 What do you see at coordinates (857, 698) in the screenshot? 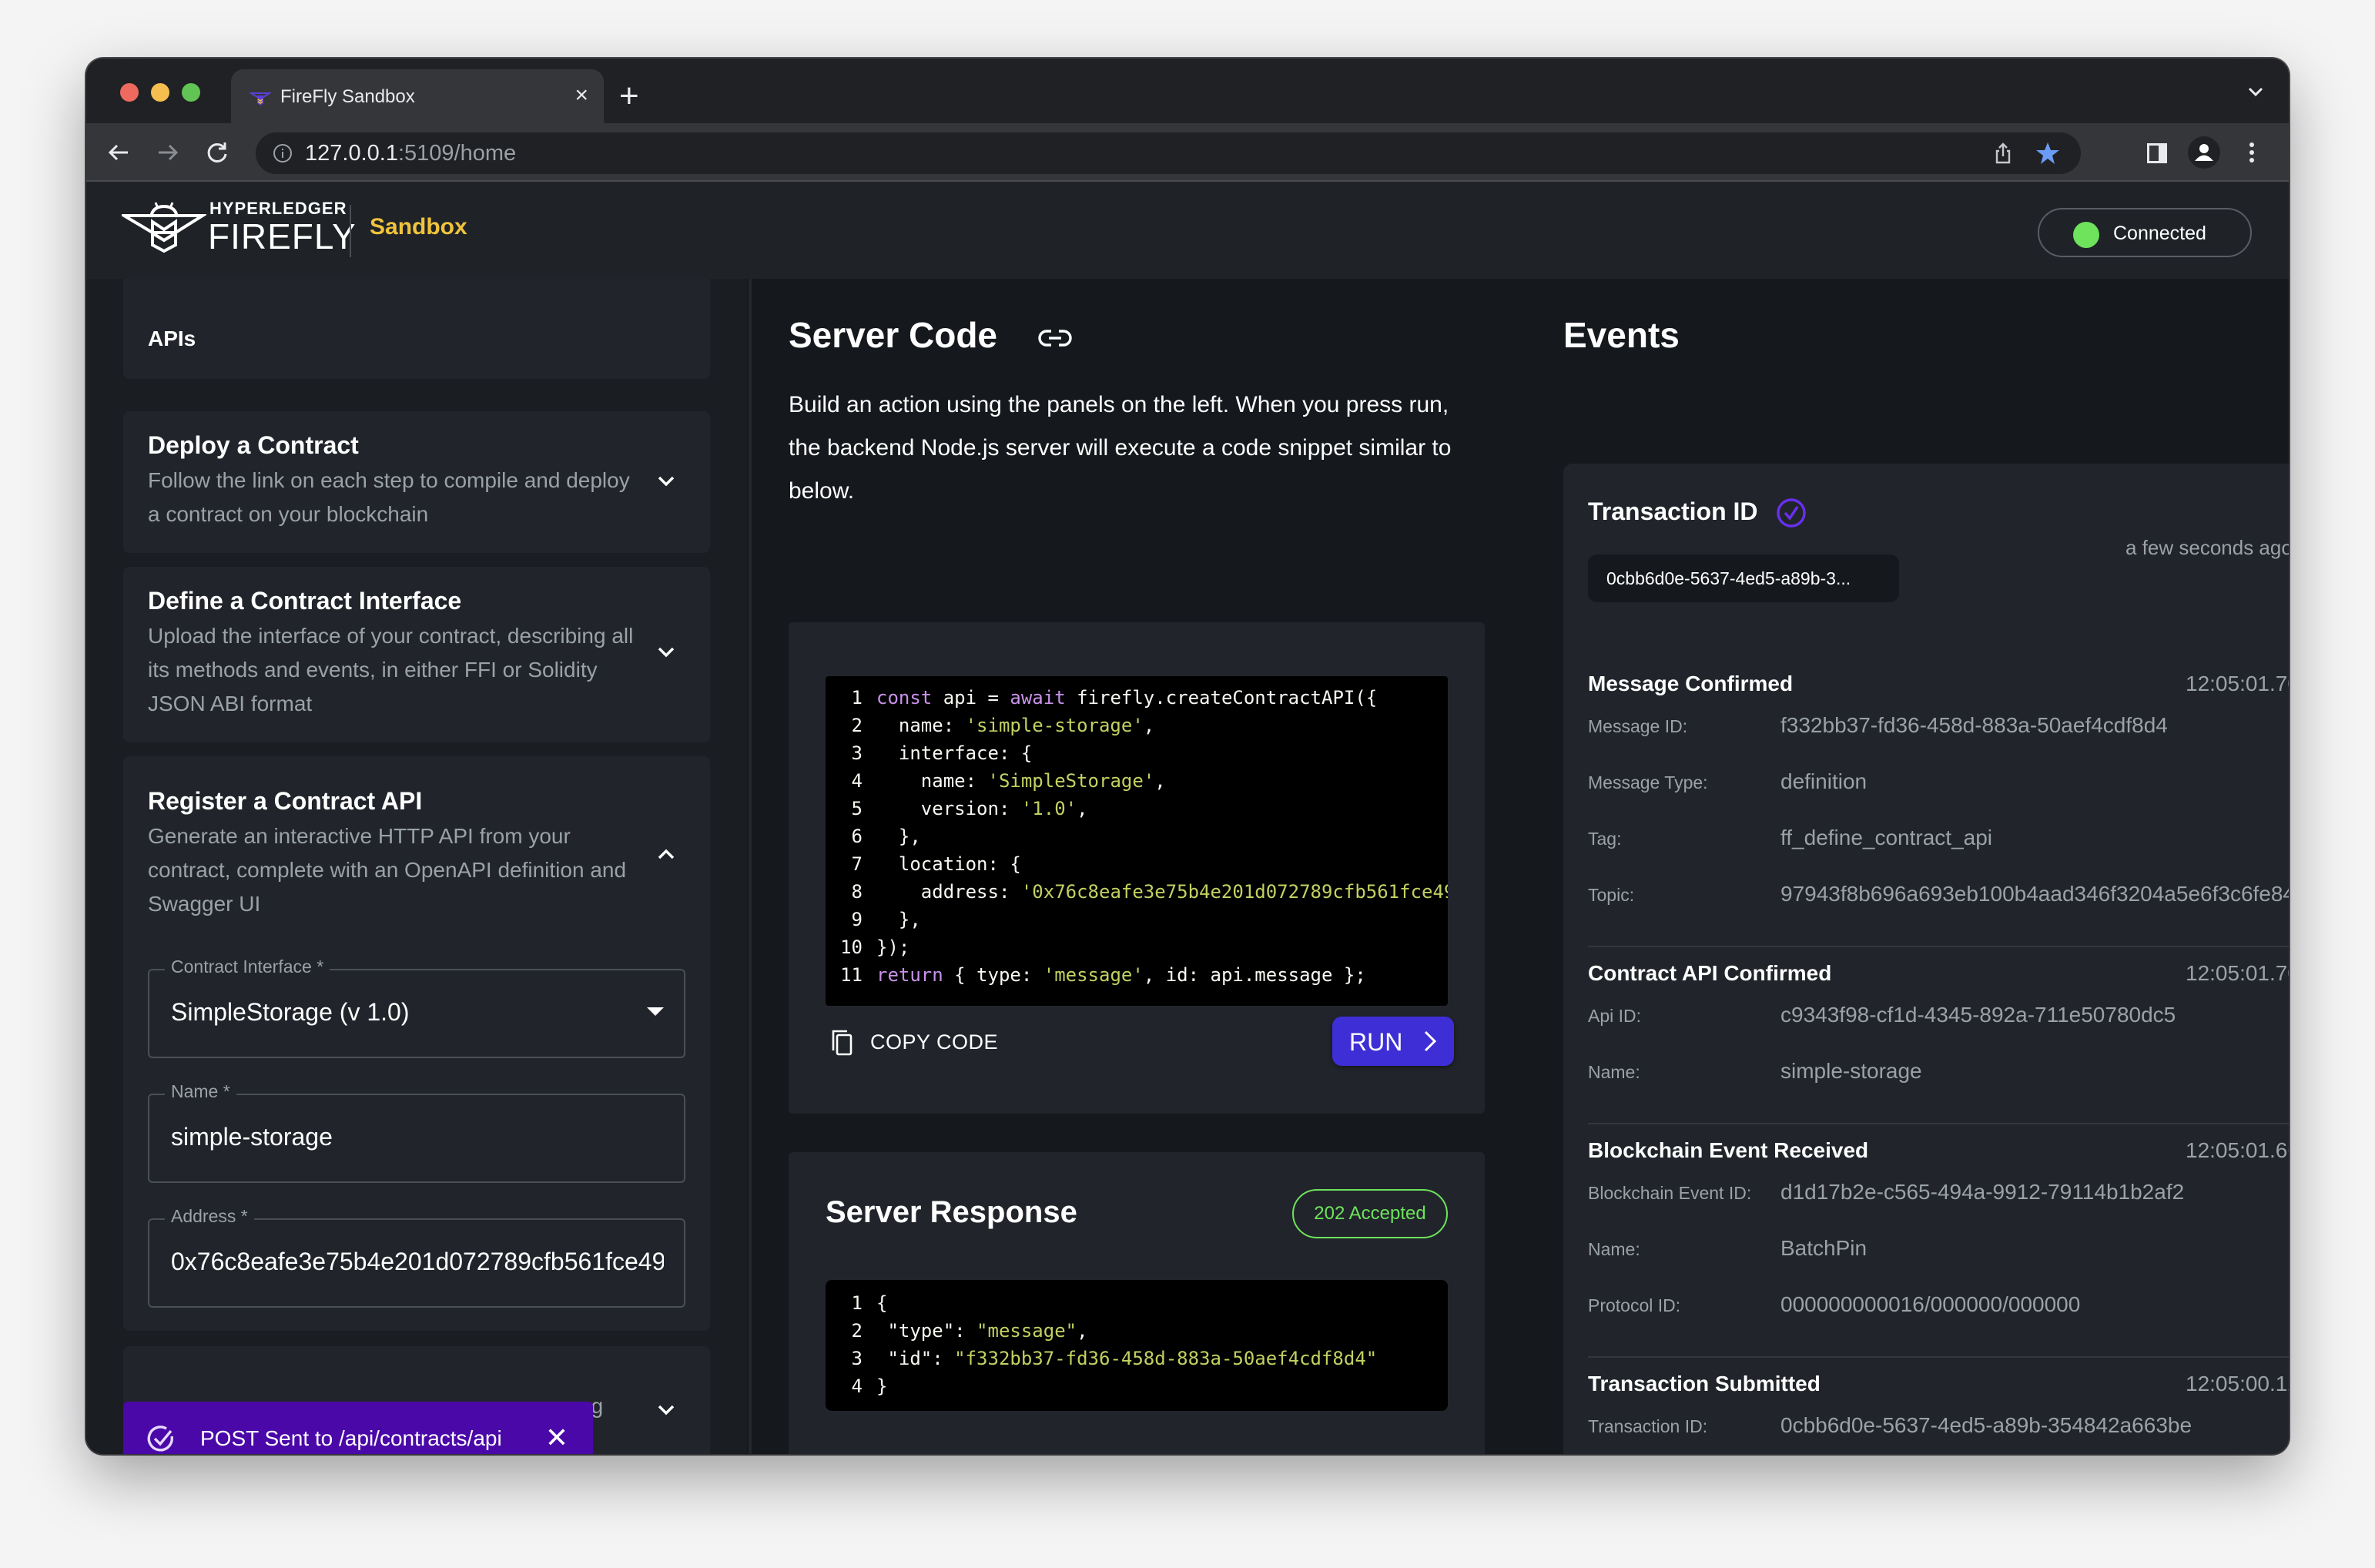
I see `line-number: 1` at bounding box center [857, 698].